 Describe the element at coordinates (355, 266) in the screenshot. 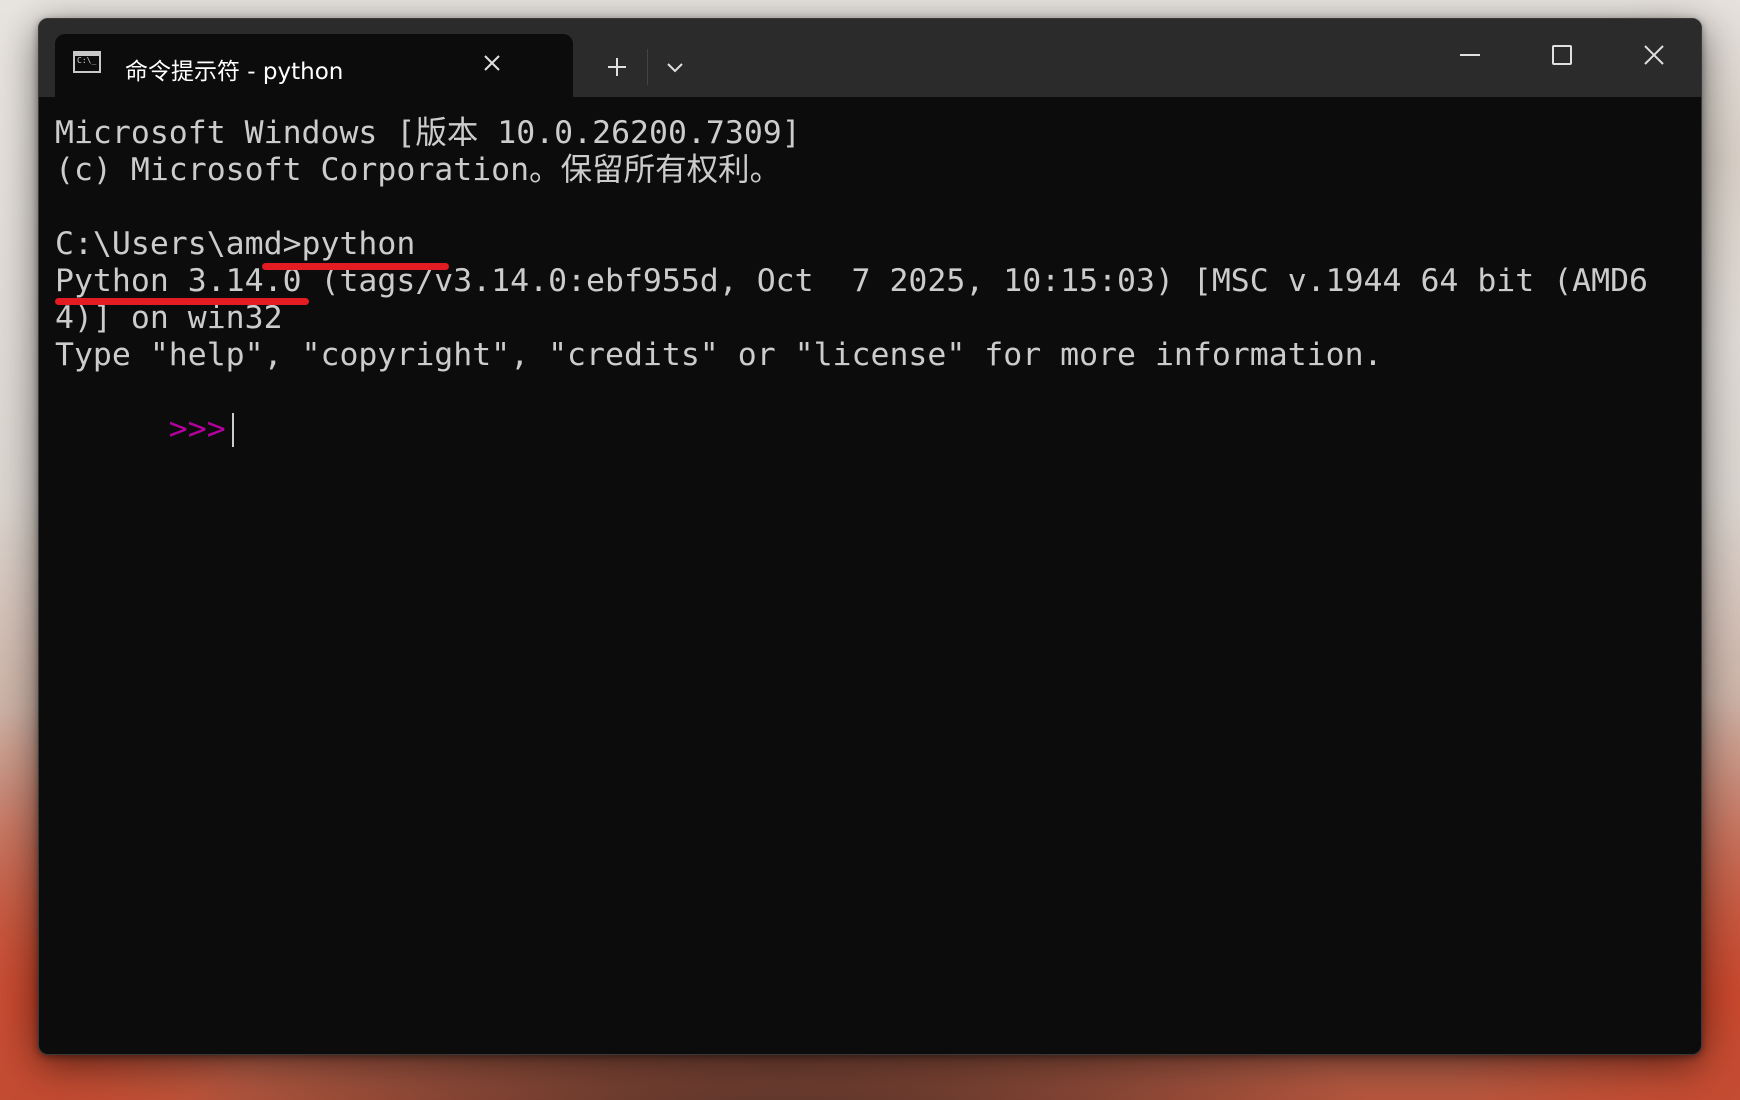

I see `annotation-underline-python-command` at that location.